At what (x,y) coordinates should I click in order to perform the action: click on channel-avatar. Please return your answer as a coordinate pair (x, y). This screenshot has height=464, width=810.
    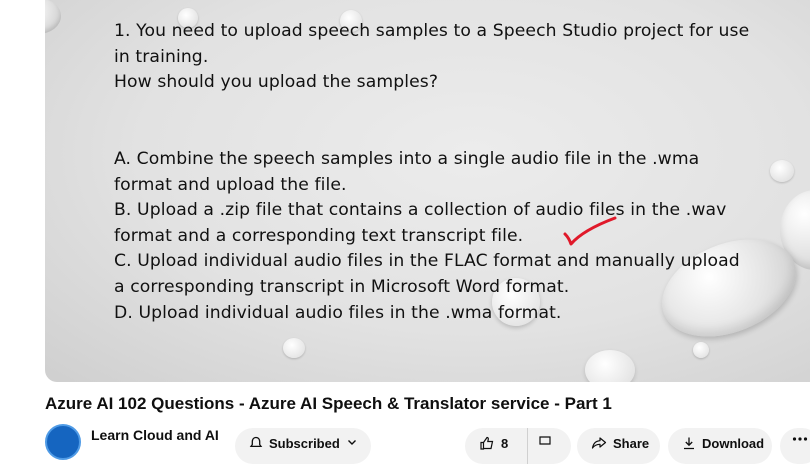
    Looking at the image, I should click on (63, 442).